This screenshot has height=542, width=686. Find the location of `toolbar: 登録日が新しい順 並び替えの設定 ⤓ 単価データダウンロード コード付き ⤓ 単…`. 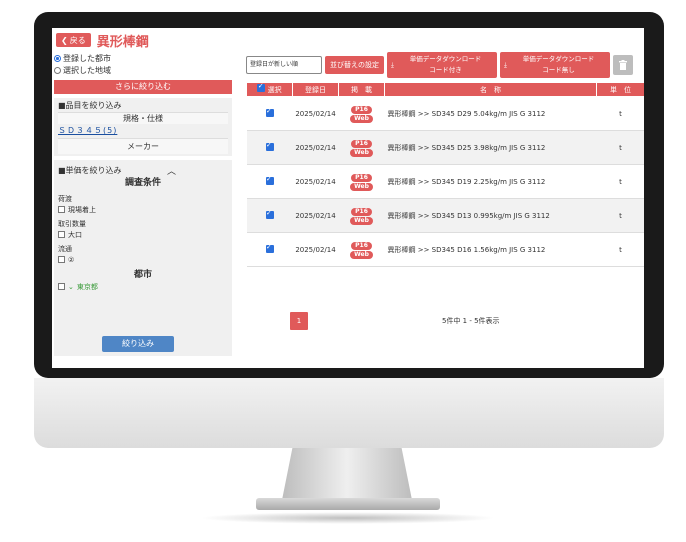

toolbar: 登録日が新しい順 並び替えの設定 ⤓ 単価データダウンロード コード付き ⤓ 単… is located at coordinates (445, 66).